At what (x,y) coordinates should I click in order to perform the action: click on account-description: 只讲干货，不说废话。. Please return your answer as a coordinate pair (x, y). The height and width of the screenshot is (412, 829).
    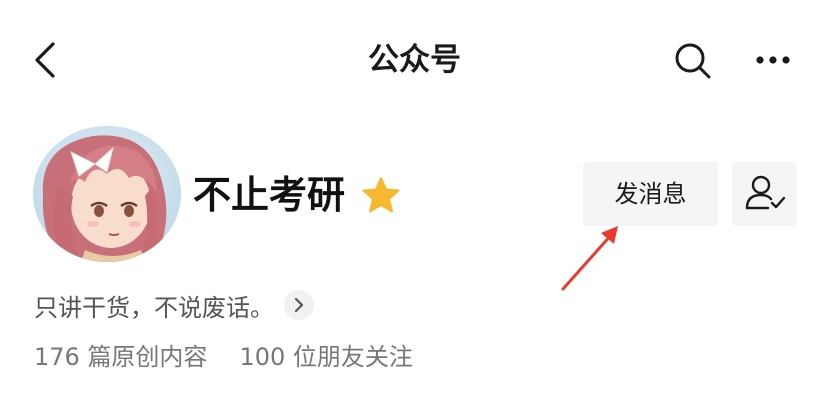
    Looking at the image, I should click on (154, 307).